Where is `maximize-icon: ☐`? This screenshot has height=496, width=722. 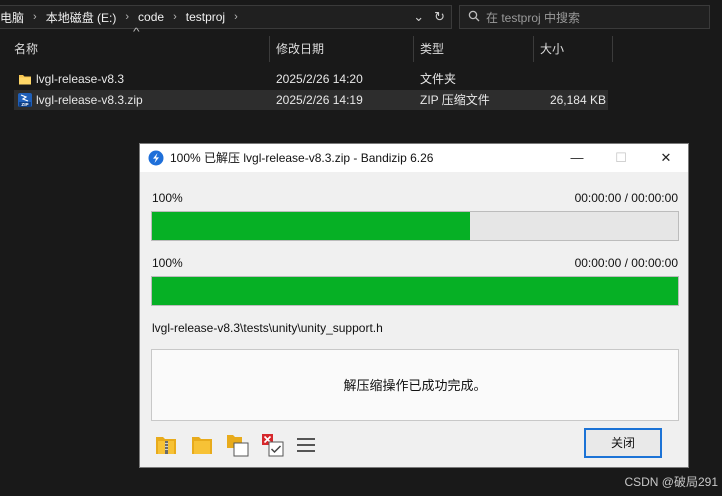
maximize-icon: ☐ is located at coordinates (621, 157).